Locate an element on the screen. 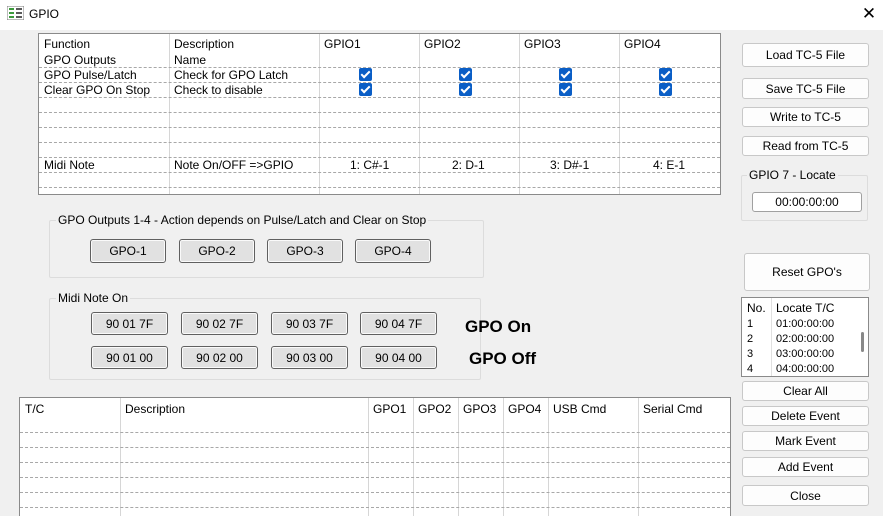 Image resolution: width=883 pixels, height=516 pixels. row-midi-note-function: Midi Note is located at coordinates (69, 165).